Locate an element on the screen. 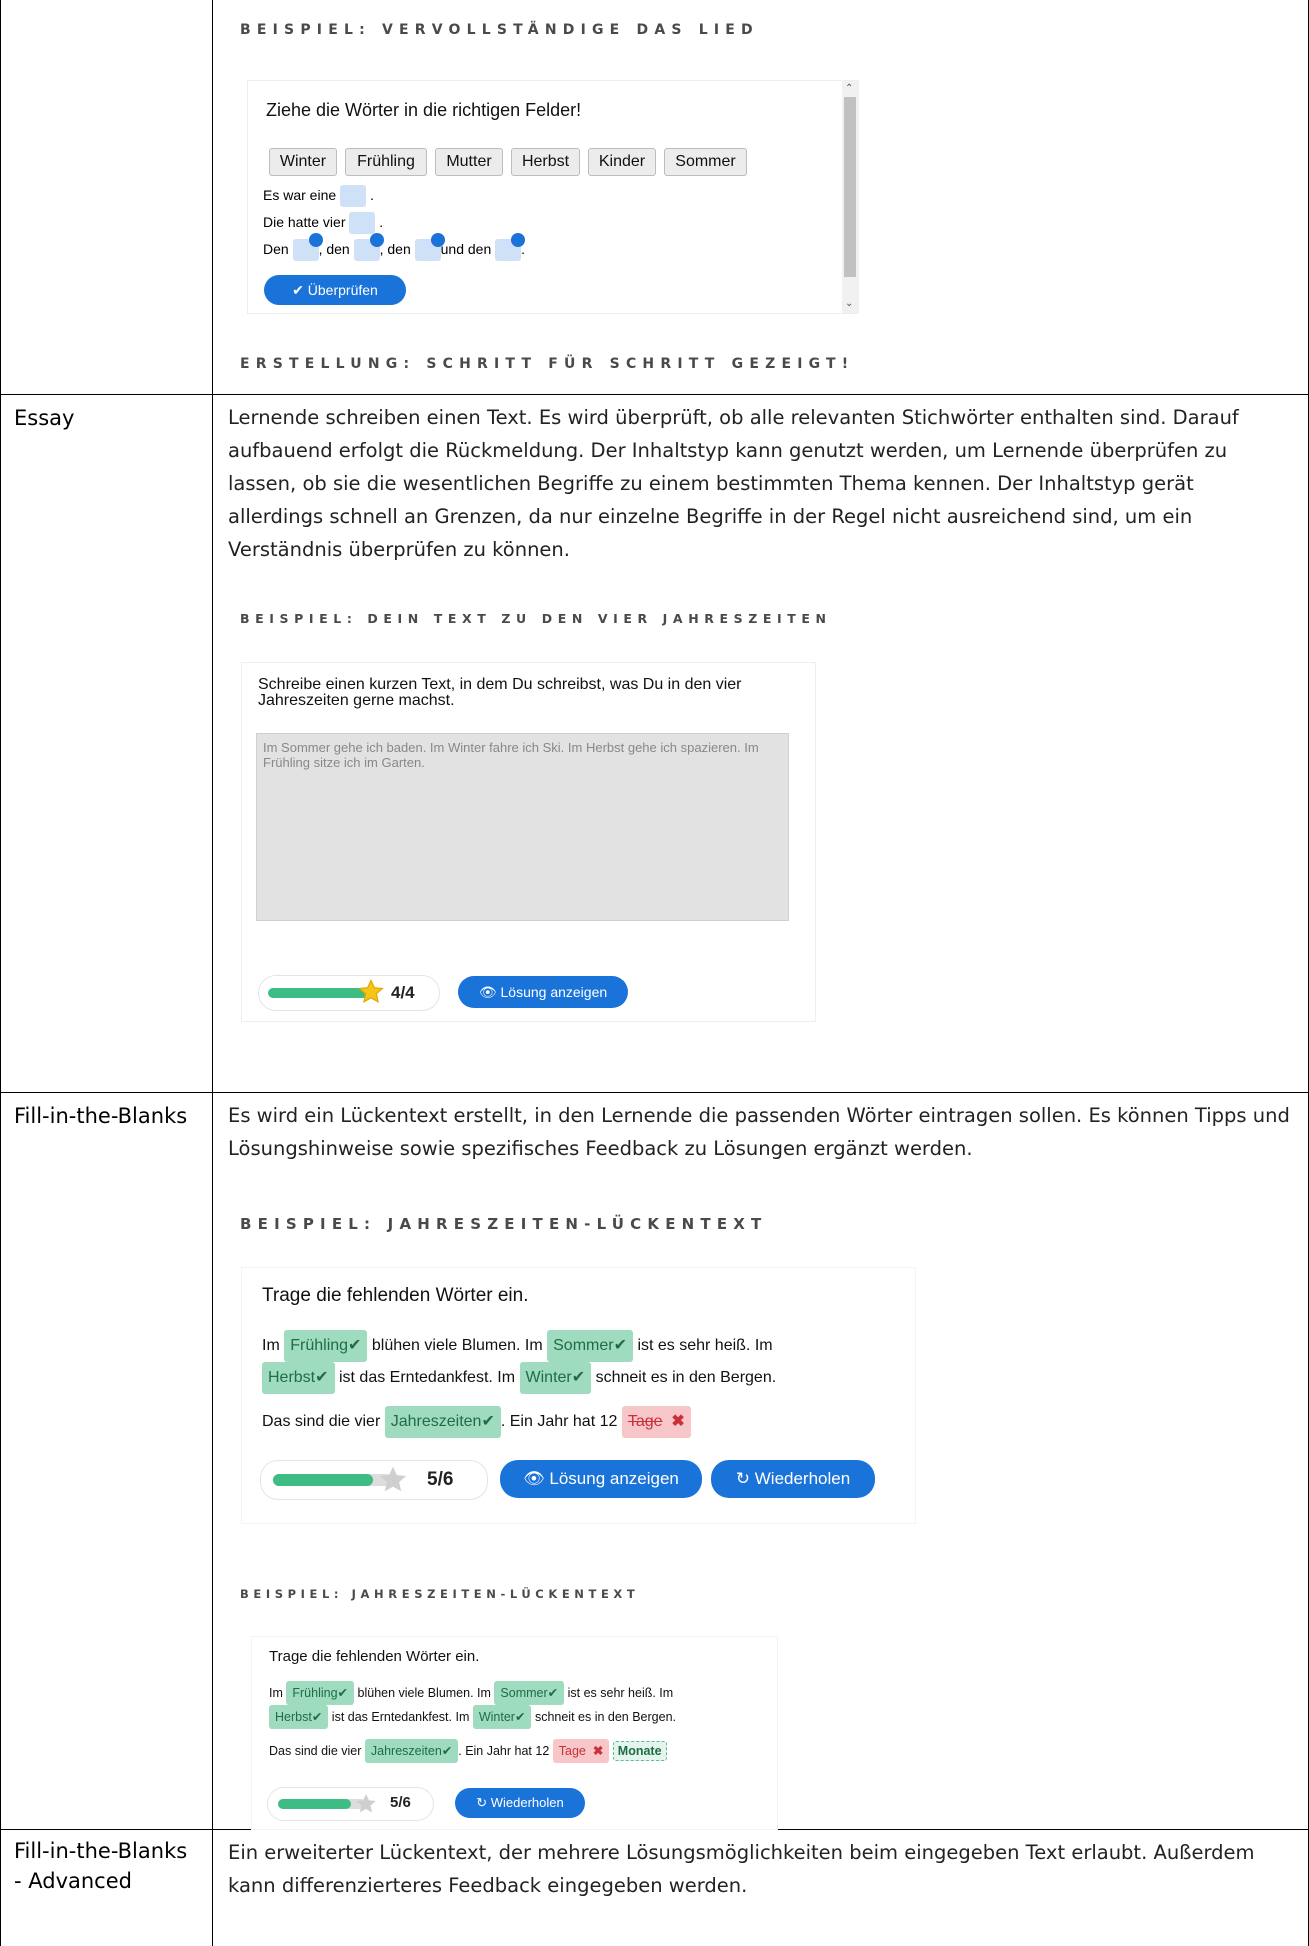 The width and height of the screenshot is (1309, 1946). score-bar: 4/4 is located at coordinates (349, 993).